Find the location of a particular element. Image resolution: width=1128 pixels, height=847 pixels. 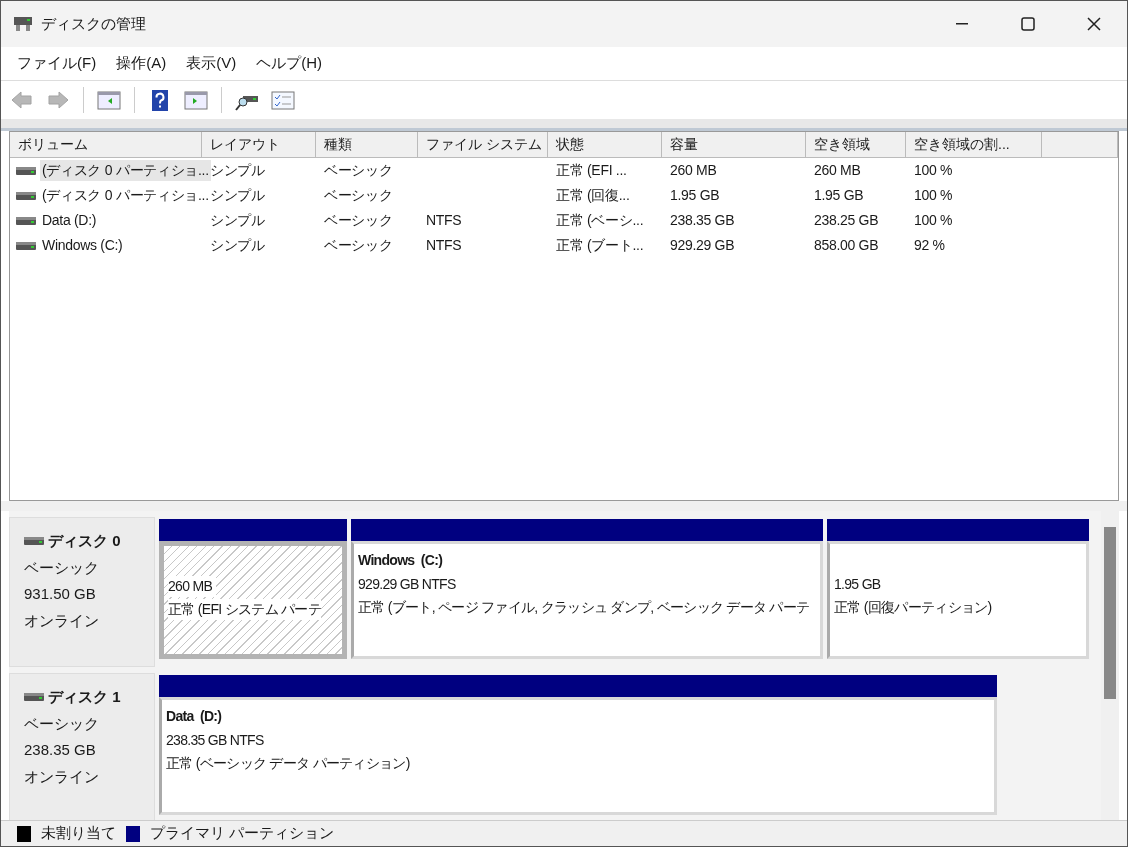

partition-status: 正常 (EFI システム パーテ is located at coordinates (244, 609).